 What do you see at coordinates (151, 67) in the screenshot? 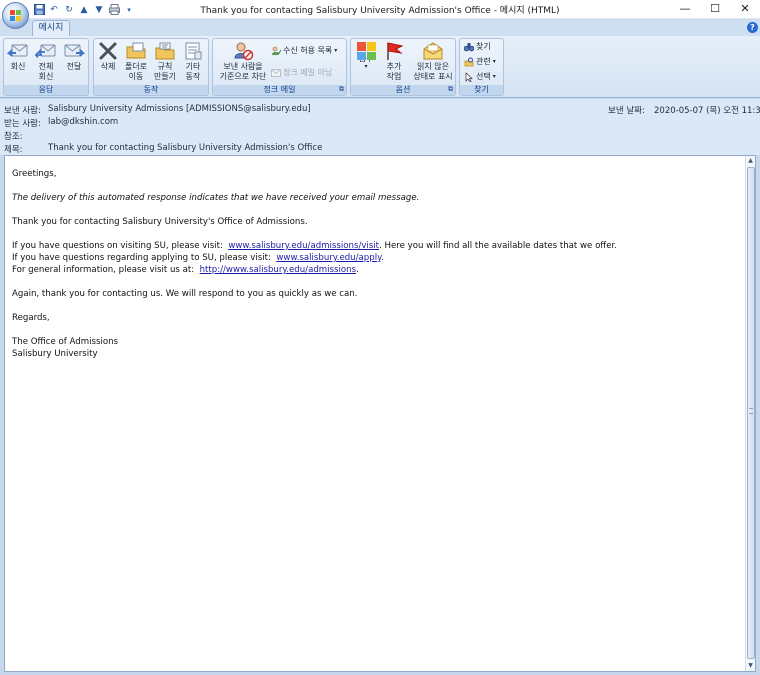
I see `group-actions: 삭제 폴더로 이동 규칙 만들기 기타 동작 동작` at bounding box center [151, 67].